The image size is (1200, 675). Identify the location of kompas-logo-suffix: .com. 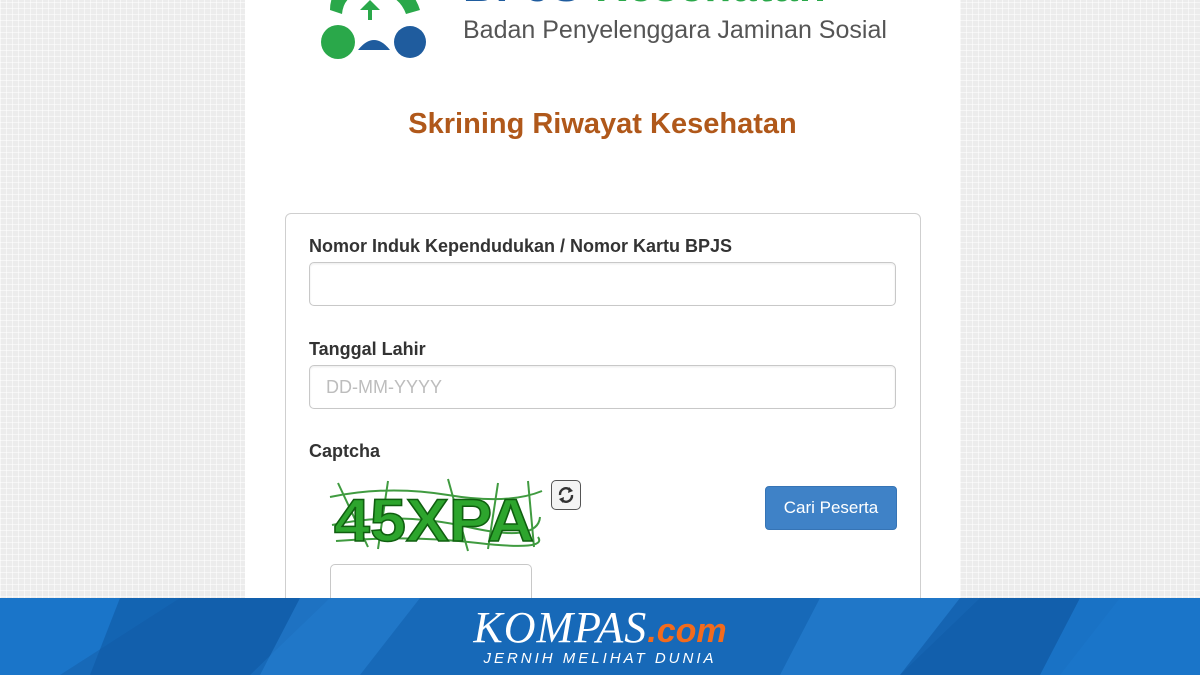
(687, 631).